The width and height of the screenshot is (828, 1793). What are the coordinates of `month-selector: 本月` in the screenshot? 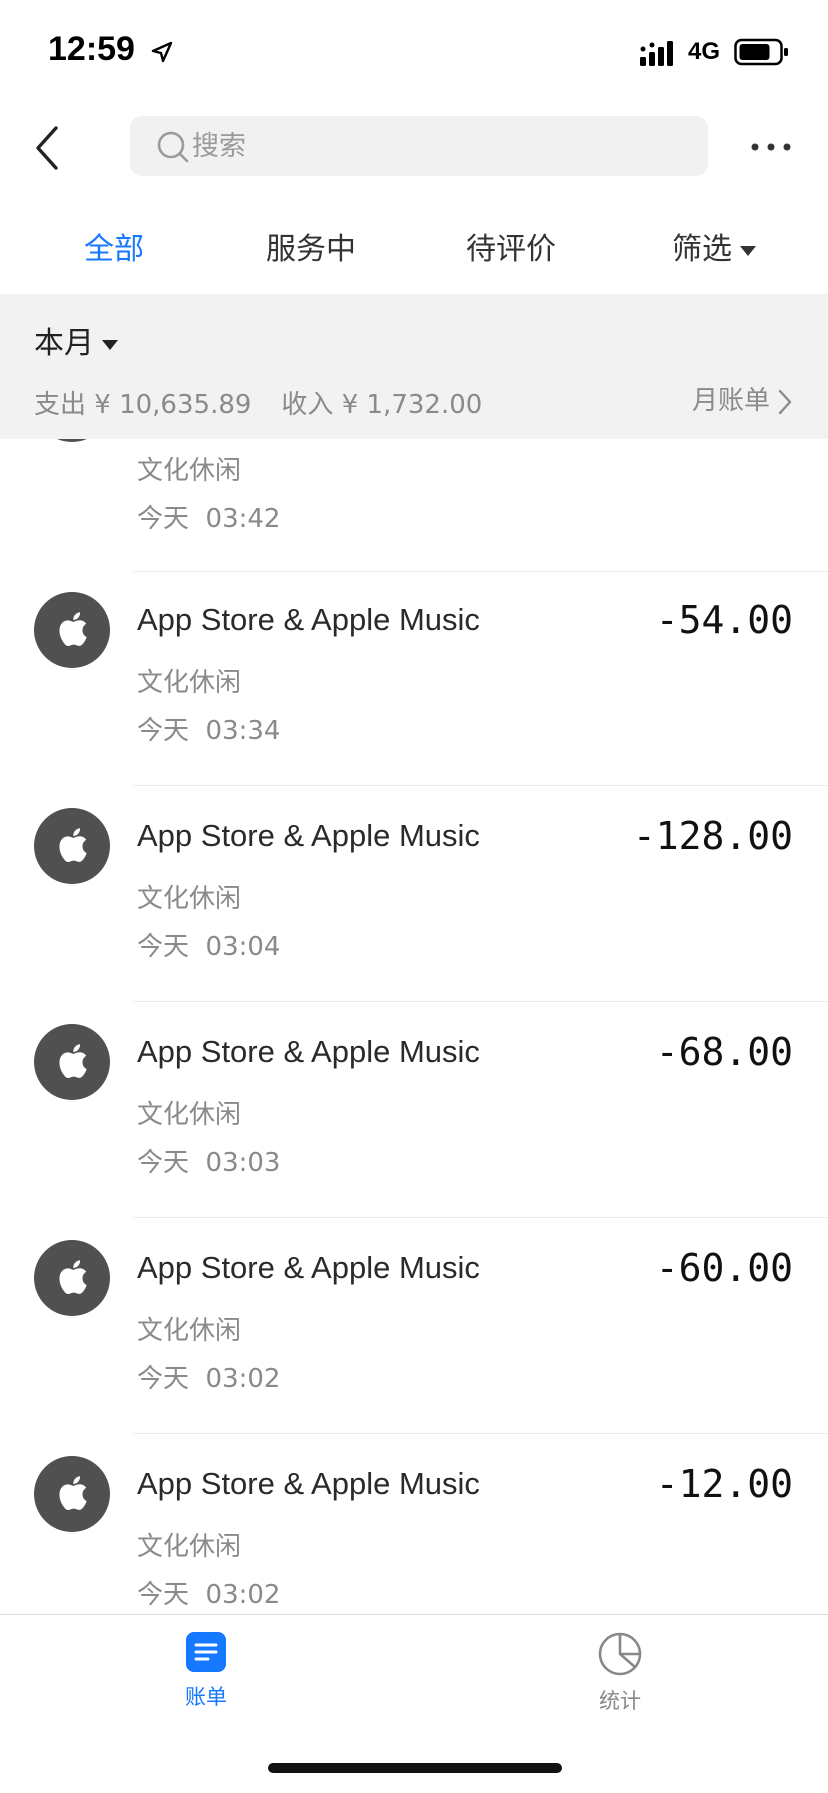 It's located at (76, 340).